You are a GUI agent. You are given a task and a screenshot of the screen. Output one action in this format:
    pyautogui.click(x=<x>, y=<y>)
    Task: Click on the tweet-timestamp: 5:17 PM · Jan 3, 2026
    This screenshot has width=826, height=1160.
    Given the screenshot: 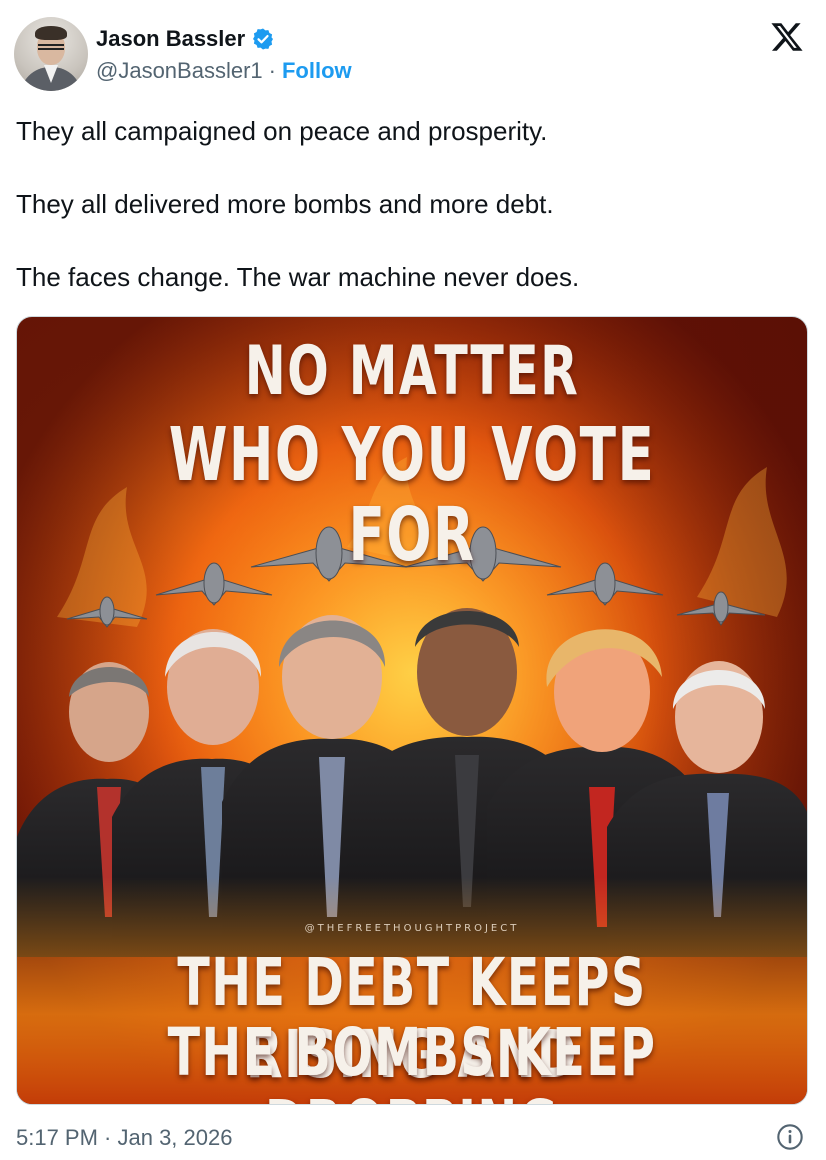 What is the action you would take?
    pyautogui.click(x=124, y=1138)
    